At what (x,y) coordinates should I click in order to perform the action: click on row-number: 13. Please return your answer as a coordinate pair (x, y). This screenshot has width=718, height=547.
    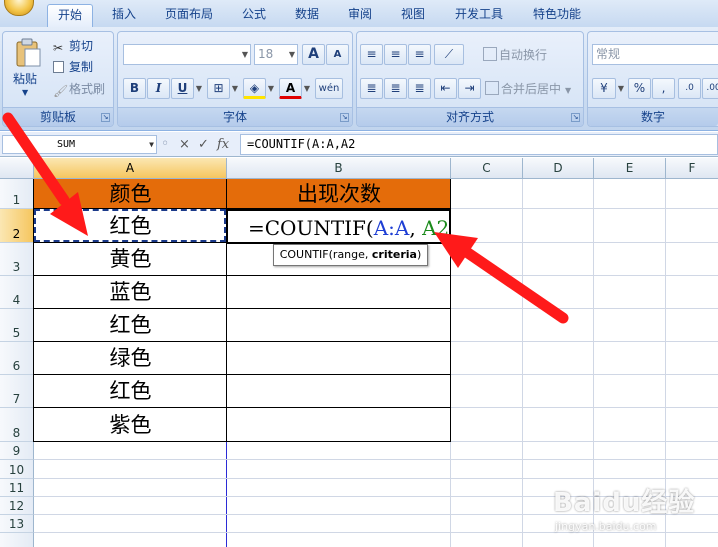
    Looking at the image, I should click on (16, 524).